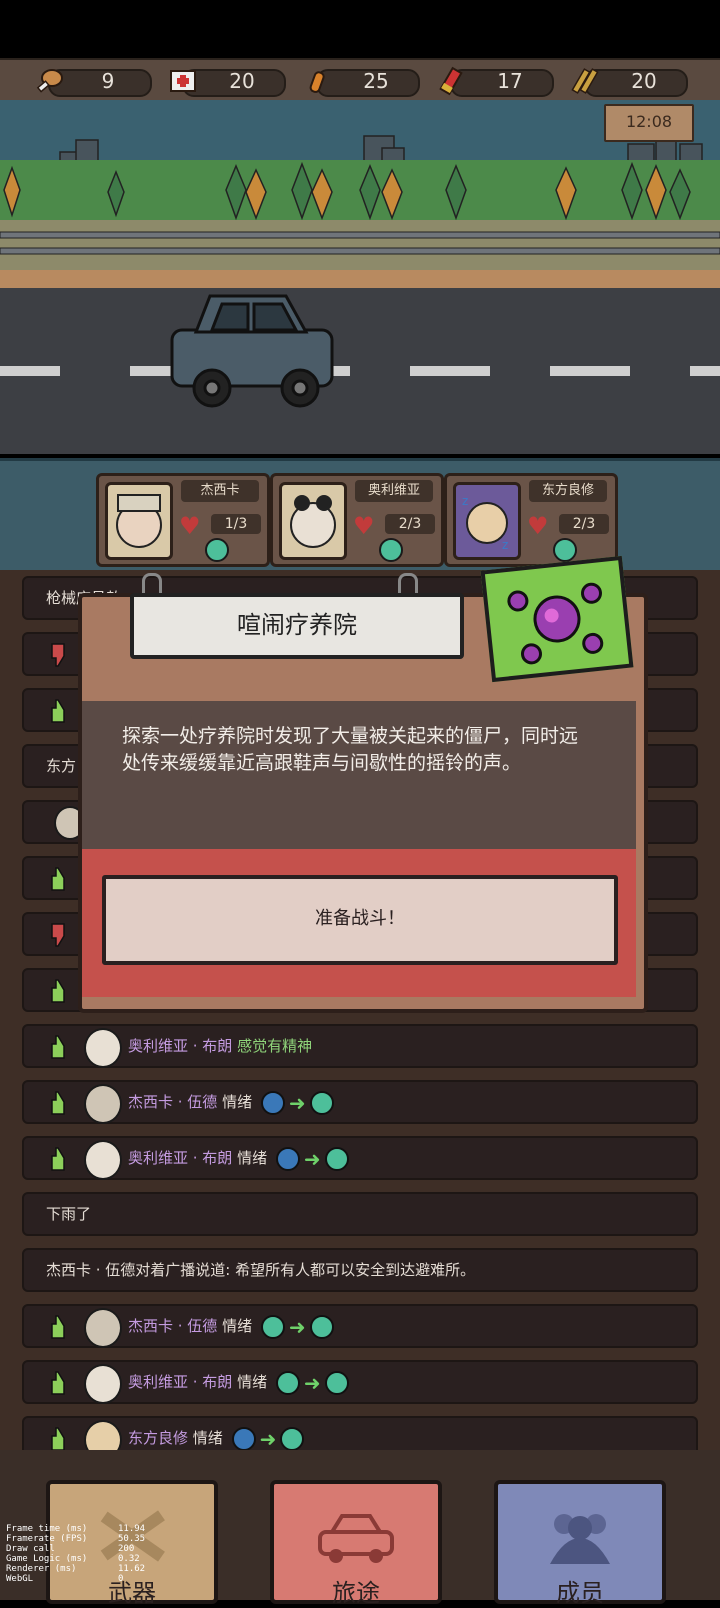 This screenshot has height=1608, width=720. What do you see at coordinates (76, 1539) in the screenshot?
I see `debug-row: Framerate (FPS) 50.35` at bounding box center [76, 1539].